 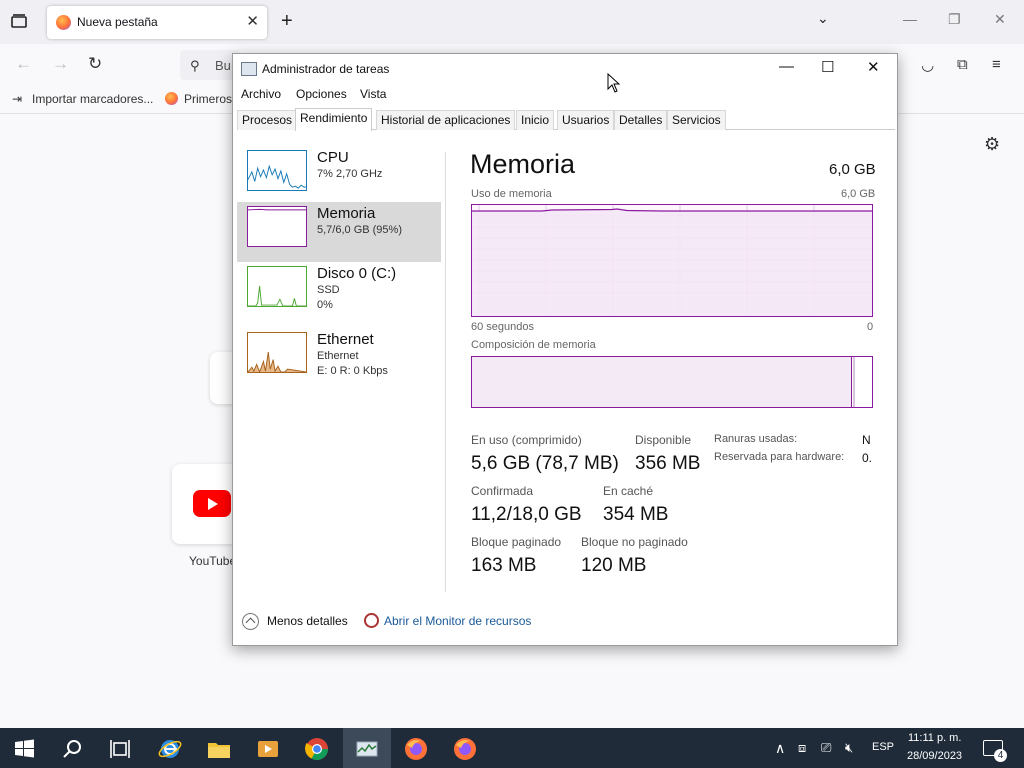 I want to click on tab-rendimiento: Rendimiento, so click(x=334, y=119).